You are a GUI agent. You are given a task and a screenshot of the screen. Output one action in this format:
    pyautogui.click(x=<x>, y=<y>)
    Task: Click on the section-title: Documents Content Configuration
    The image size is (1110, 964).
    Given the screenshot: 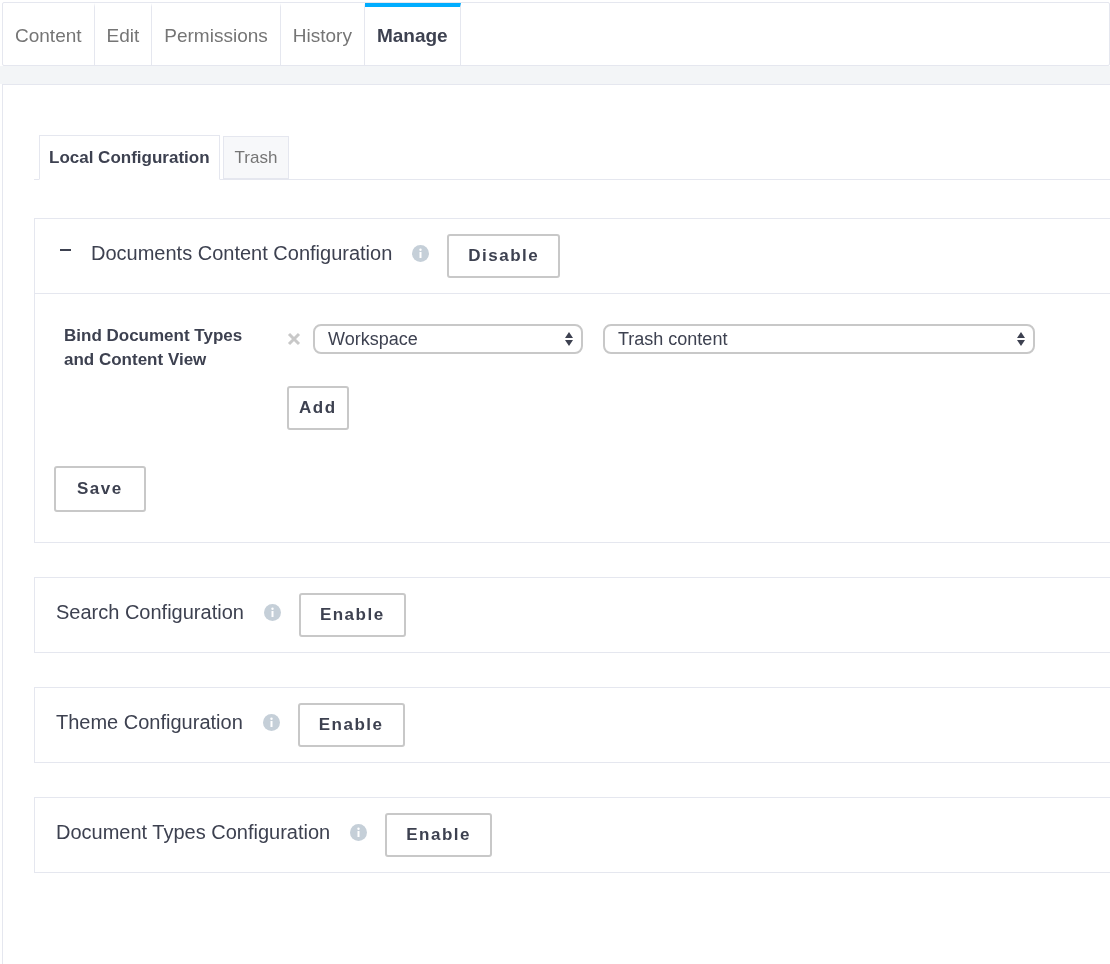 What is the action you would take?
    pyautogui.click(x=242, y=253)
    